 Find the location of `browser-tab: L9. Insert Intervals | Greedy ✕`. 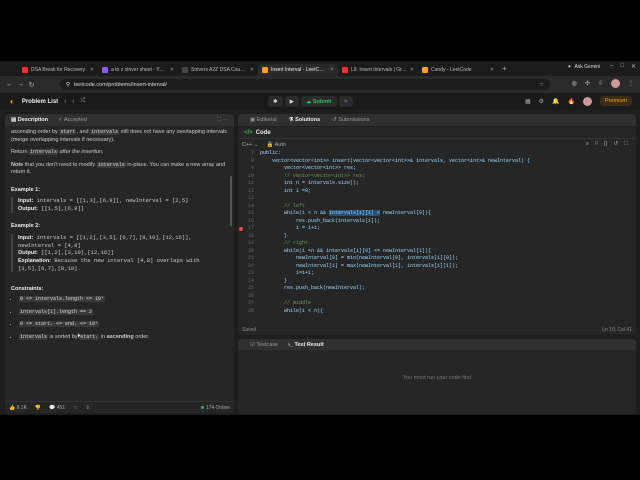

browser-tab: L9. Insert Intervals | Greedy ✕ is located at coordinates (378, 70).